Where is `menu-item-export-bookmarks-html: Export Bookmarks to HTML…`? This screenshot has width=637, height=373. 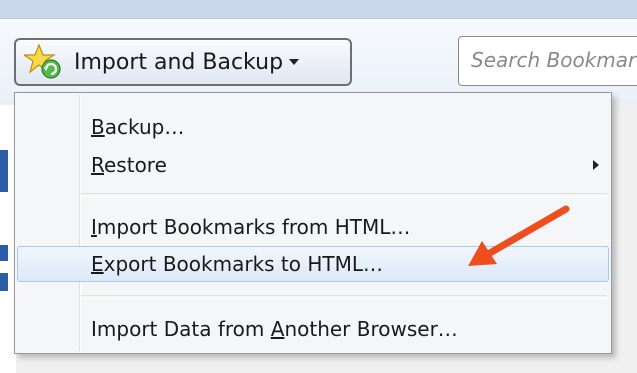 menu-item-export-bookmarks-html: Export Bookmarks to HTML… is located at coordinates (313, 264).